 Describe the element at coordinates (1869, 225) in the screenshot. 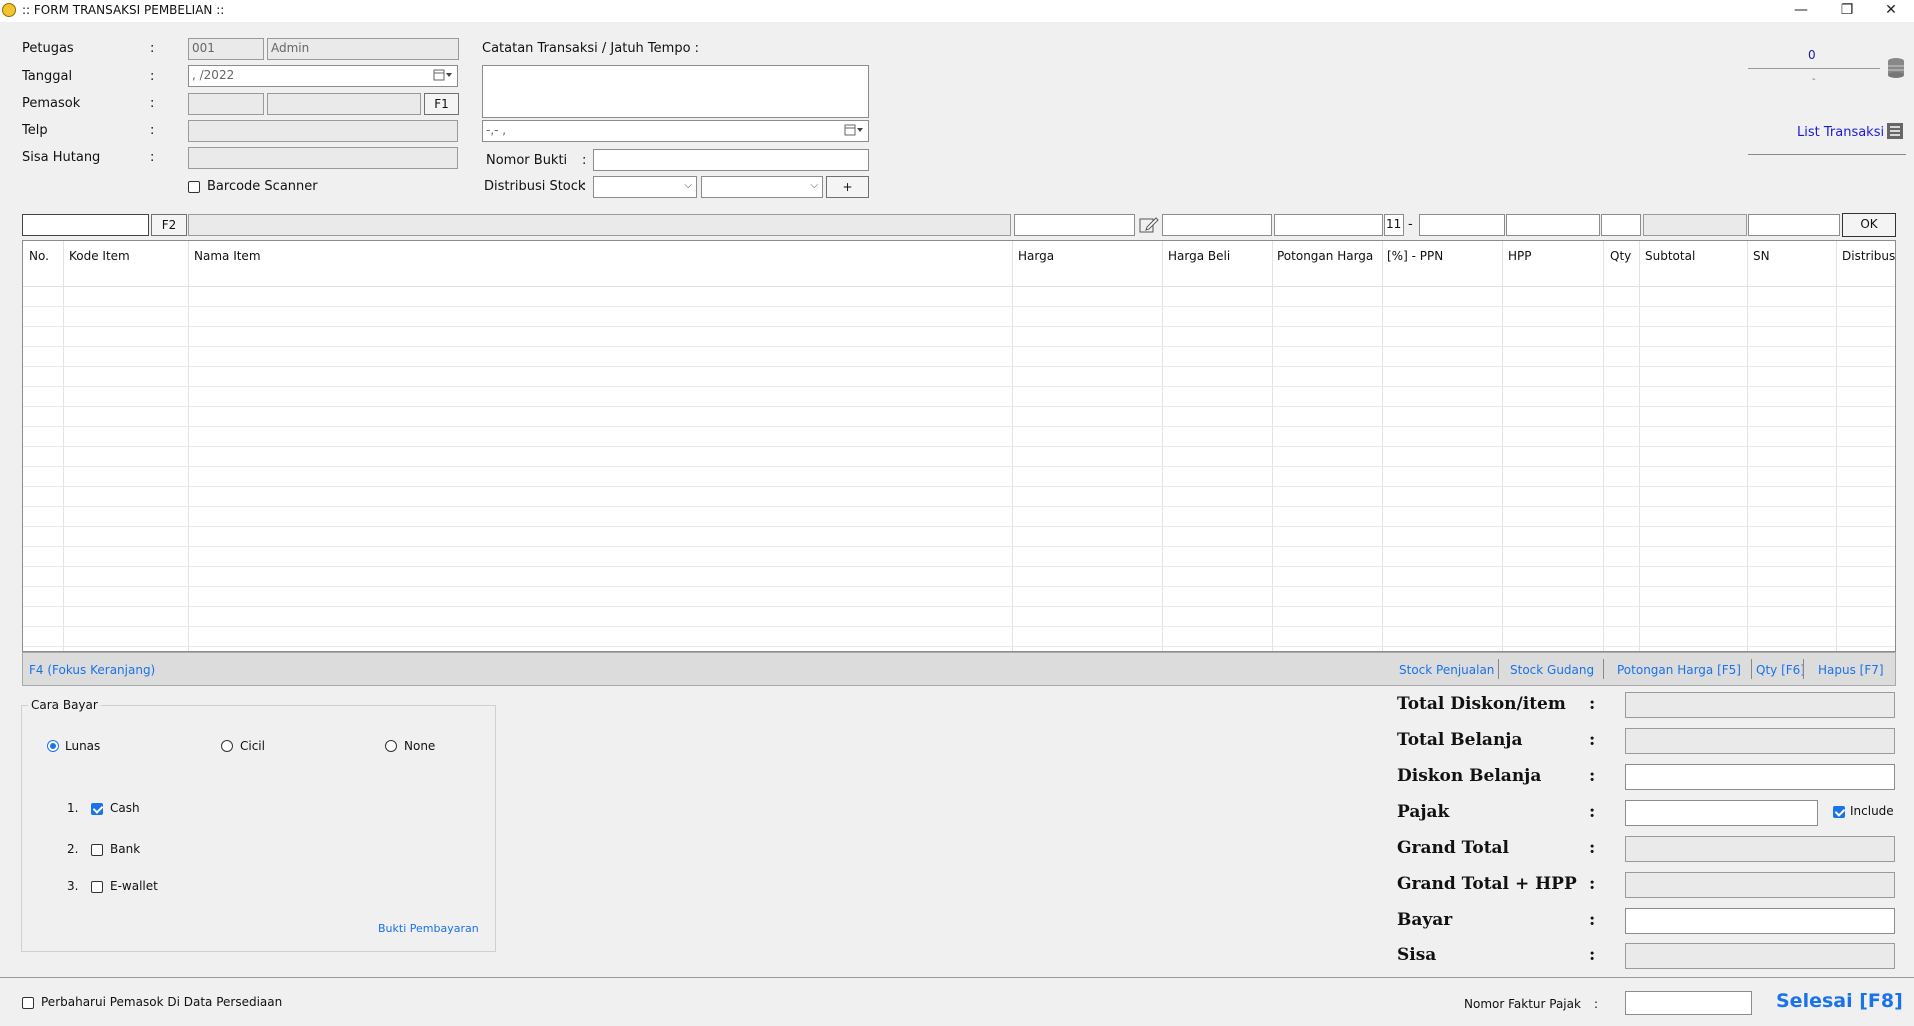

I see `ok-button: OK` at that location.